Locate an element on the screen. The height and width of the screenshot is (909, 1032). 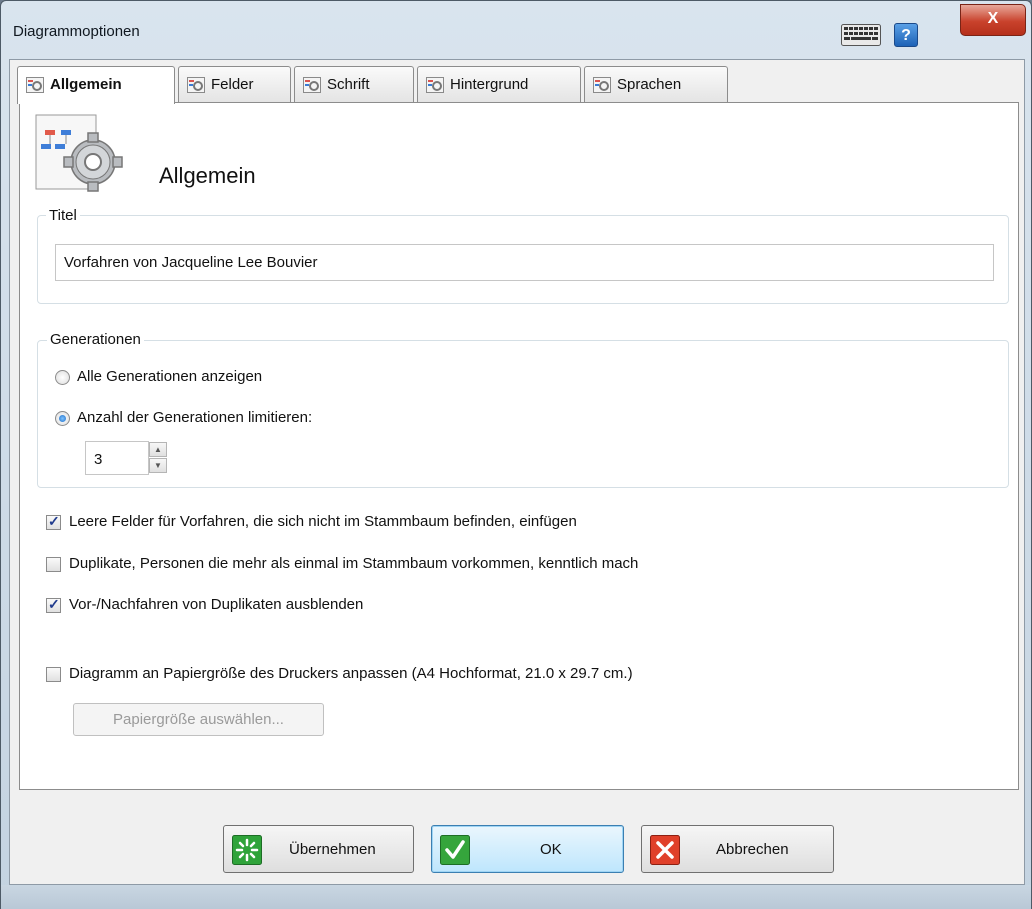
radio-limit-generations-label: Anzahl der Generationen limitieren: is located at coordinates (194, 417).